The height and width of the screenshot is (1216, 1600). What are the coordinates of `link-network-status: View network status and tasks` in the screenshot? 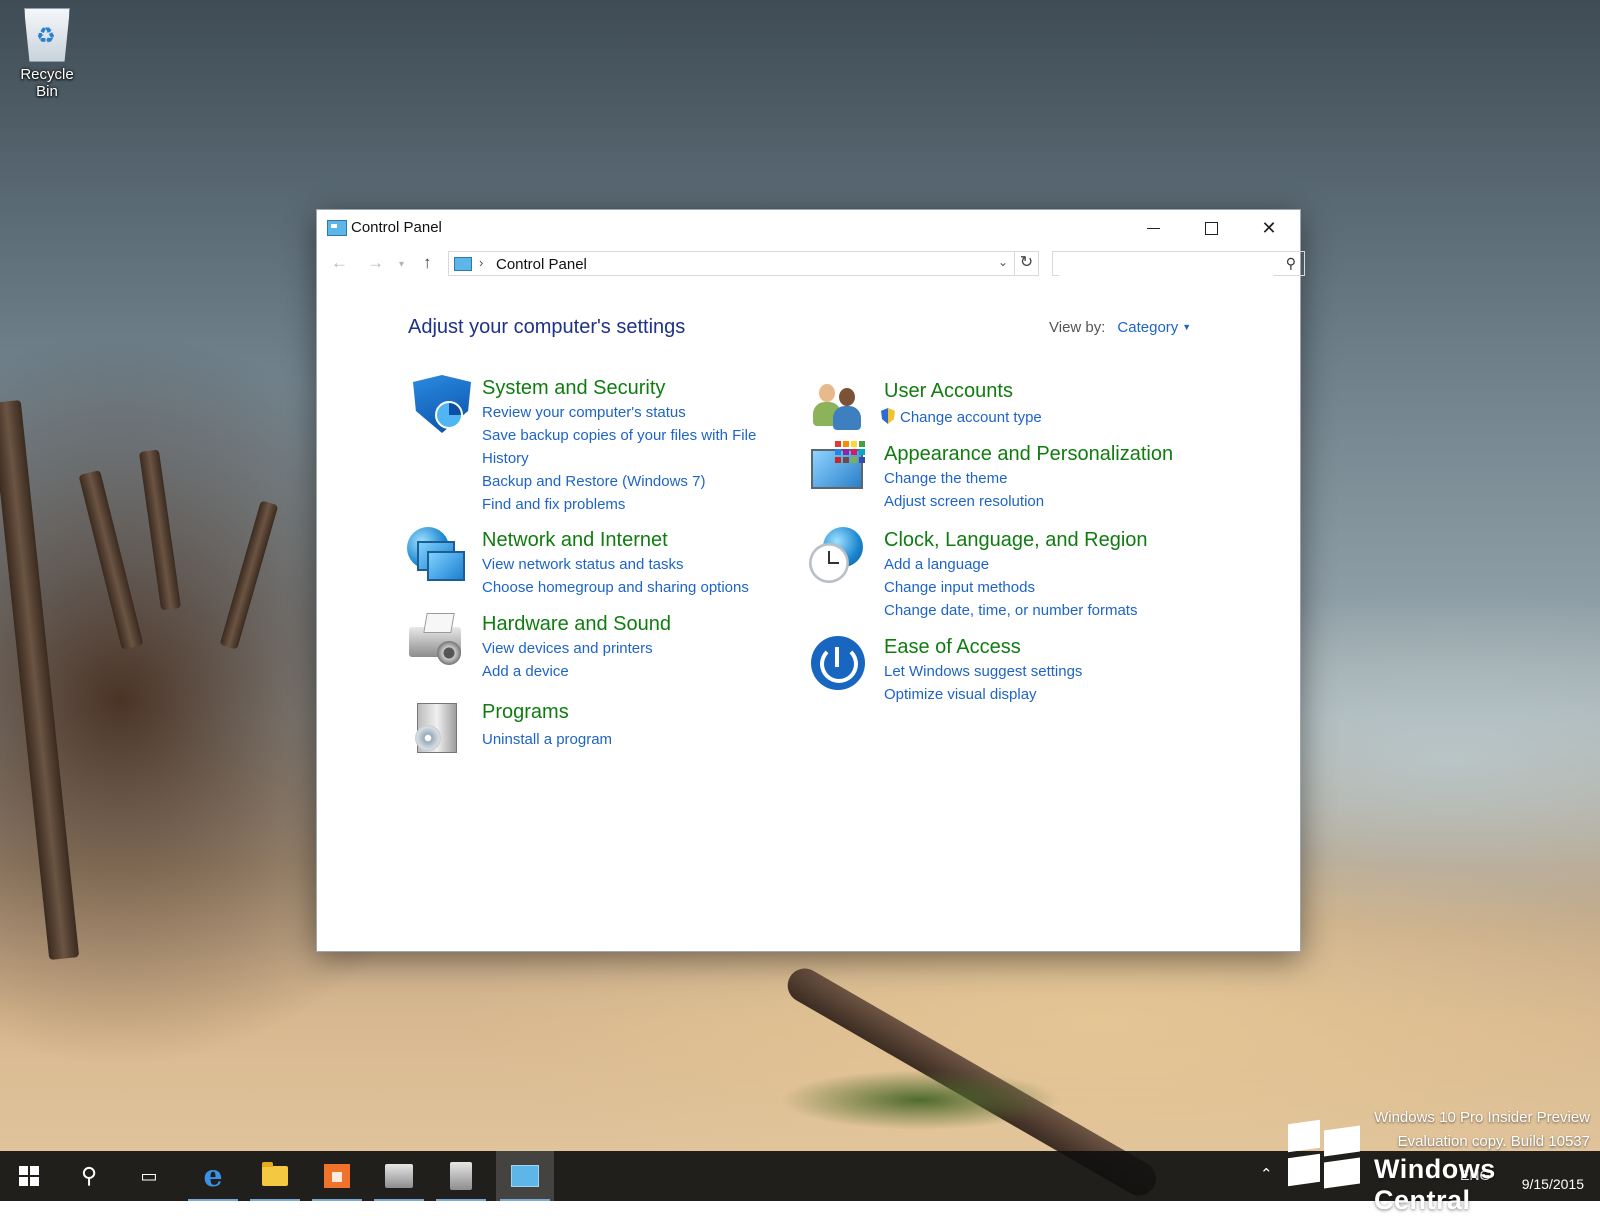 It's located at (627, 564).